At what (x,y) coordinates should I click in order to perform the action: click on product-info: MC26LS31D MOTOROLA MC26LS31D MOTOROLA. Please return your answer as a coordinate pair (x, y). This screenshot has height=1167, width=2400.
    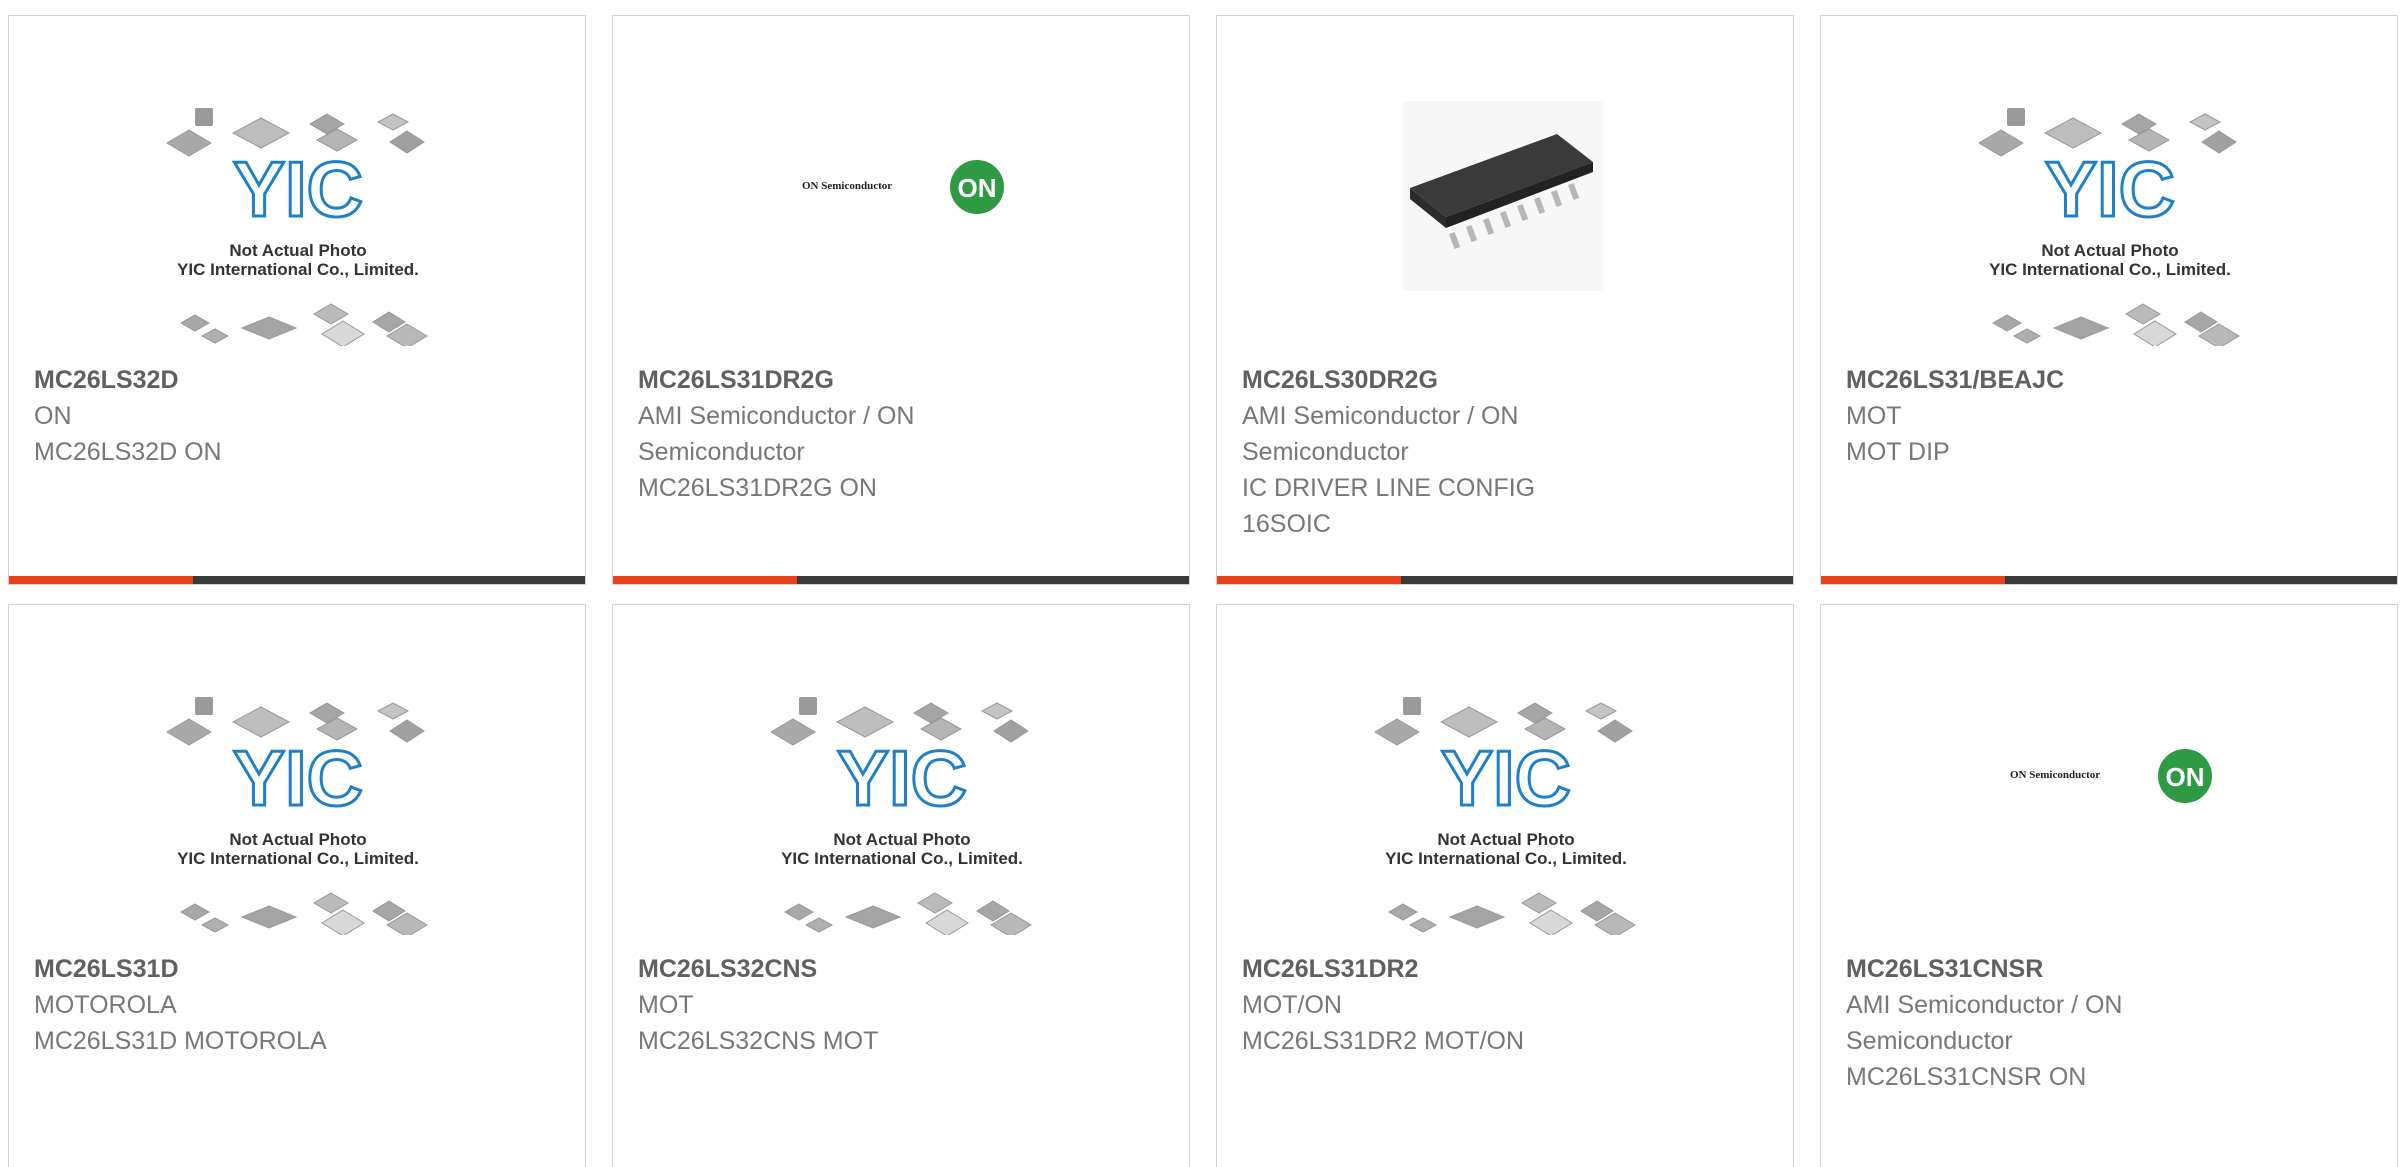
    Looking at the image, I should click on (249, 1005).